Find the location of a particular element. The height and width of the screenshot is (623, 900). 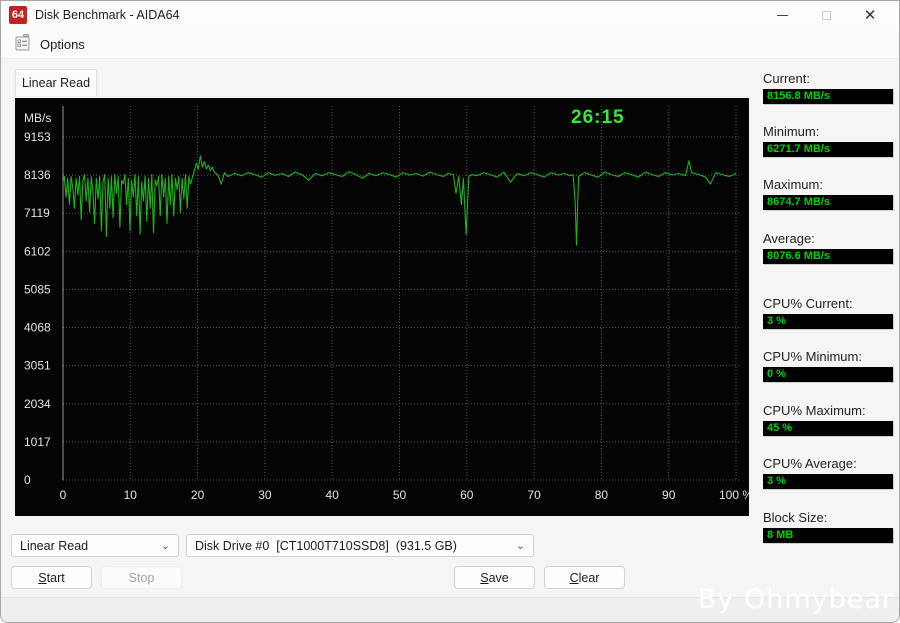

svg-text: 2034 is located at coordinates (37, 404).